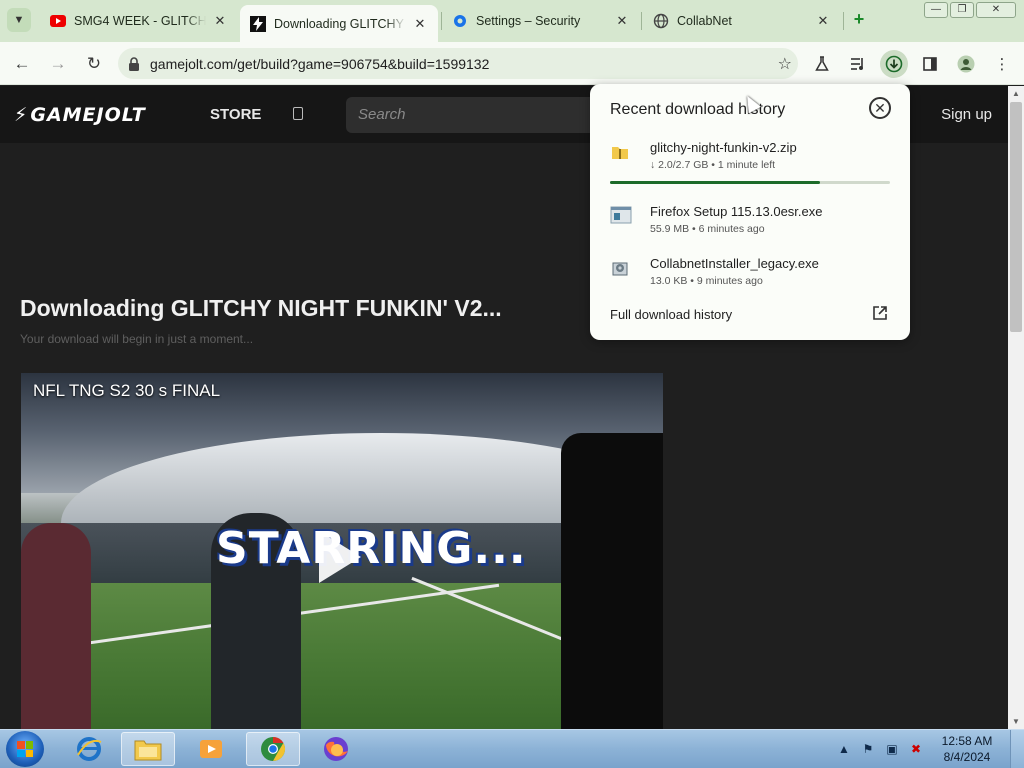  What do you see at coordinates (621, 153) in the screenshot?
I see `zip-folder-icon` at bounding box center [621, 153].